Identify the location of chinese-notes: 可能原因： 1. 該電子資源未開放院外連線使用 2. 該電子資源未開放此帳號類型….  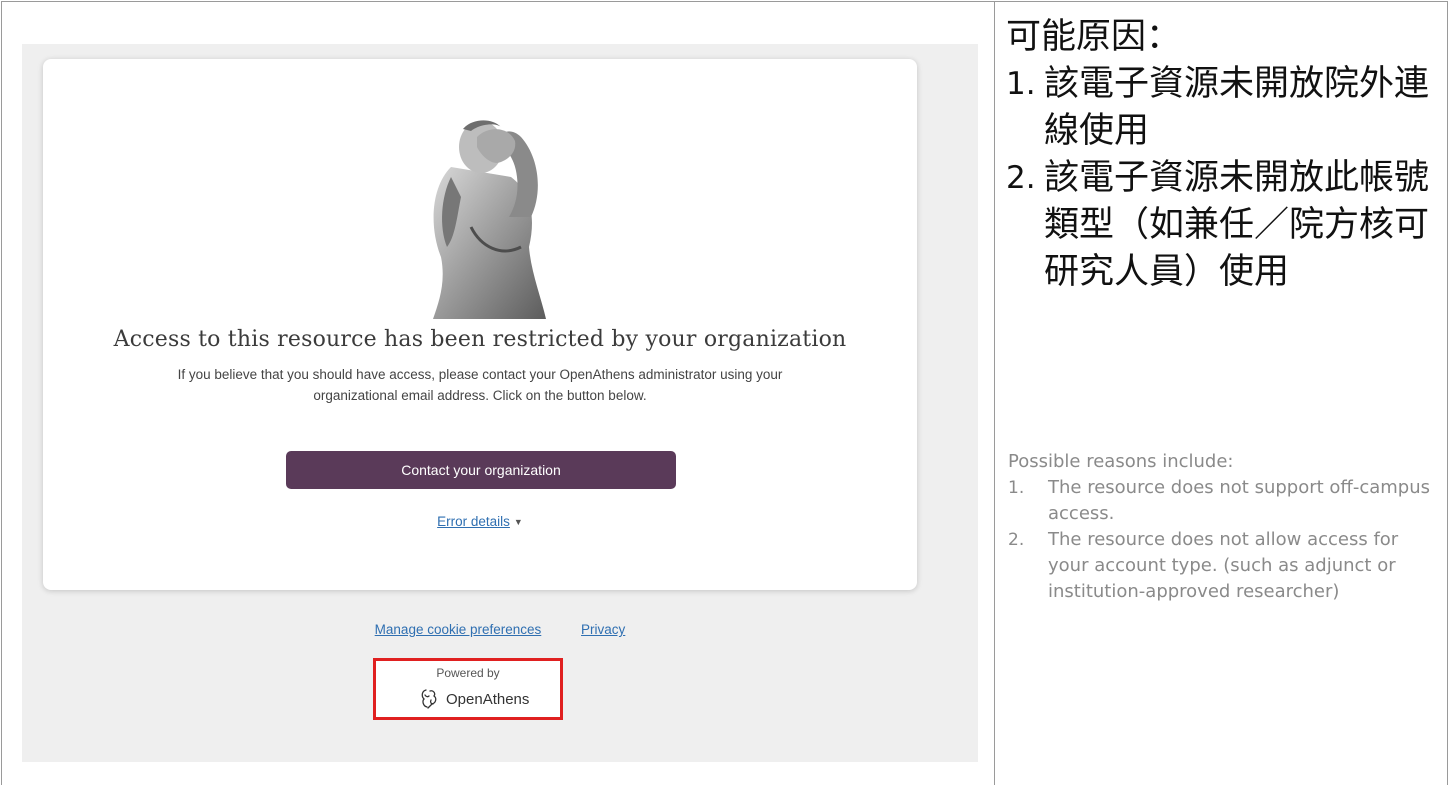
(1224, 155).